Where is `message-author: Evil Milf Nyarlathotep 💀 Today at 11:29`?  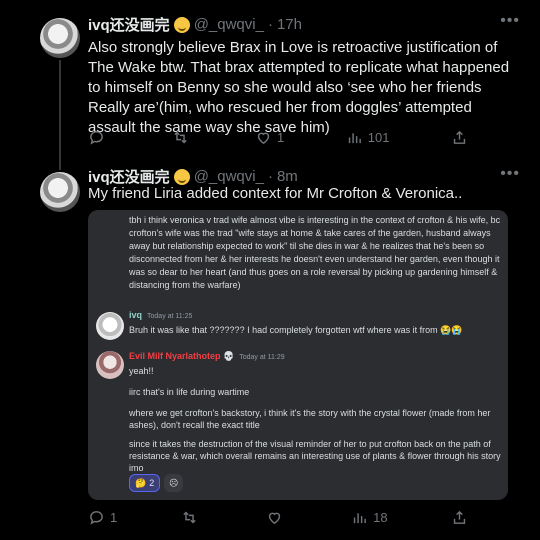 message-author: Evil Milf Nyarlathotep 💀 Today at 11:29 is located at coordinates (207, 356).